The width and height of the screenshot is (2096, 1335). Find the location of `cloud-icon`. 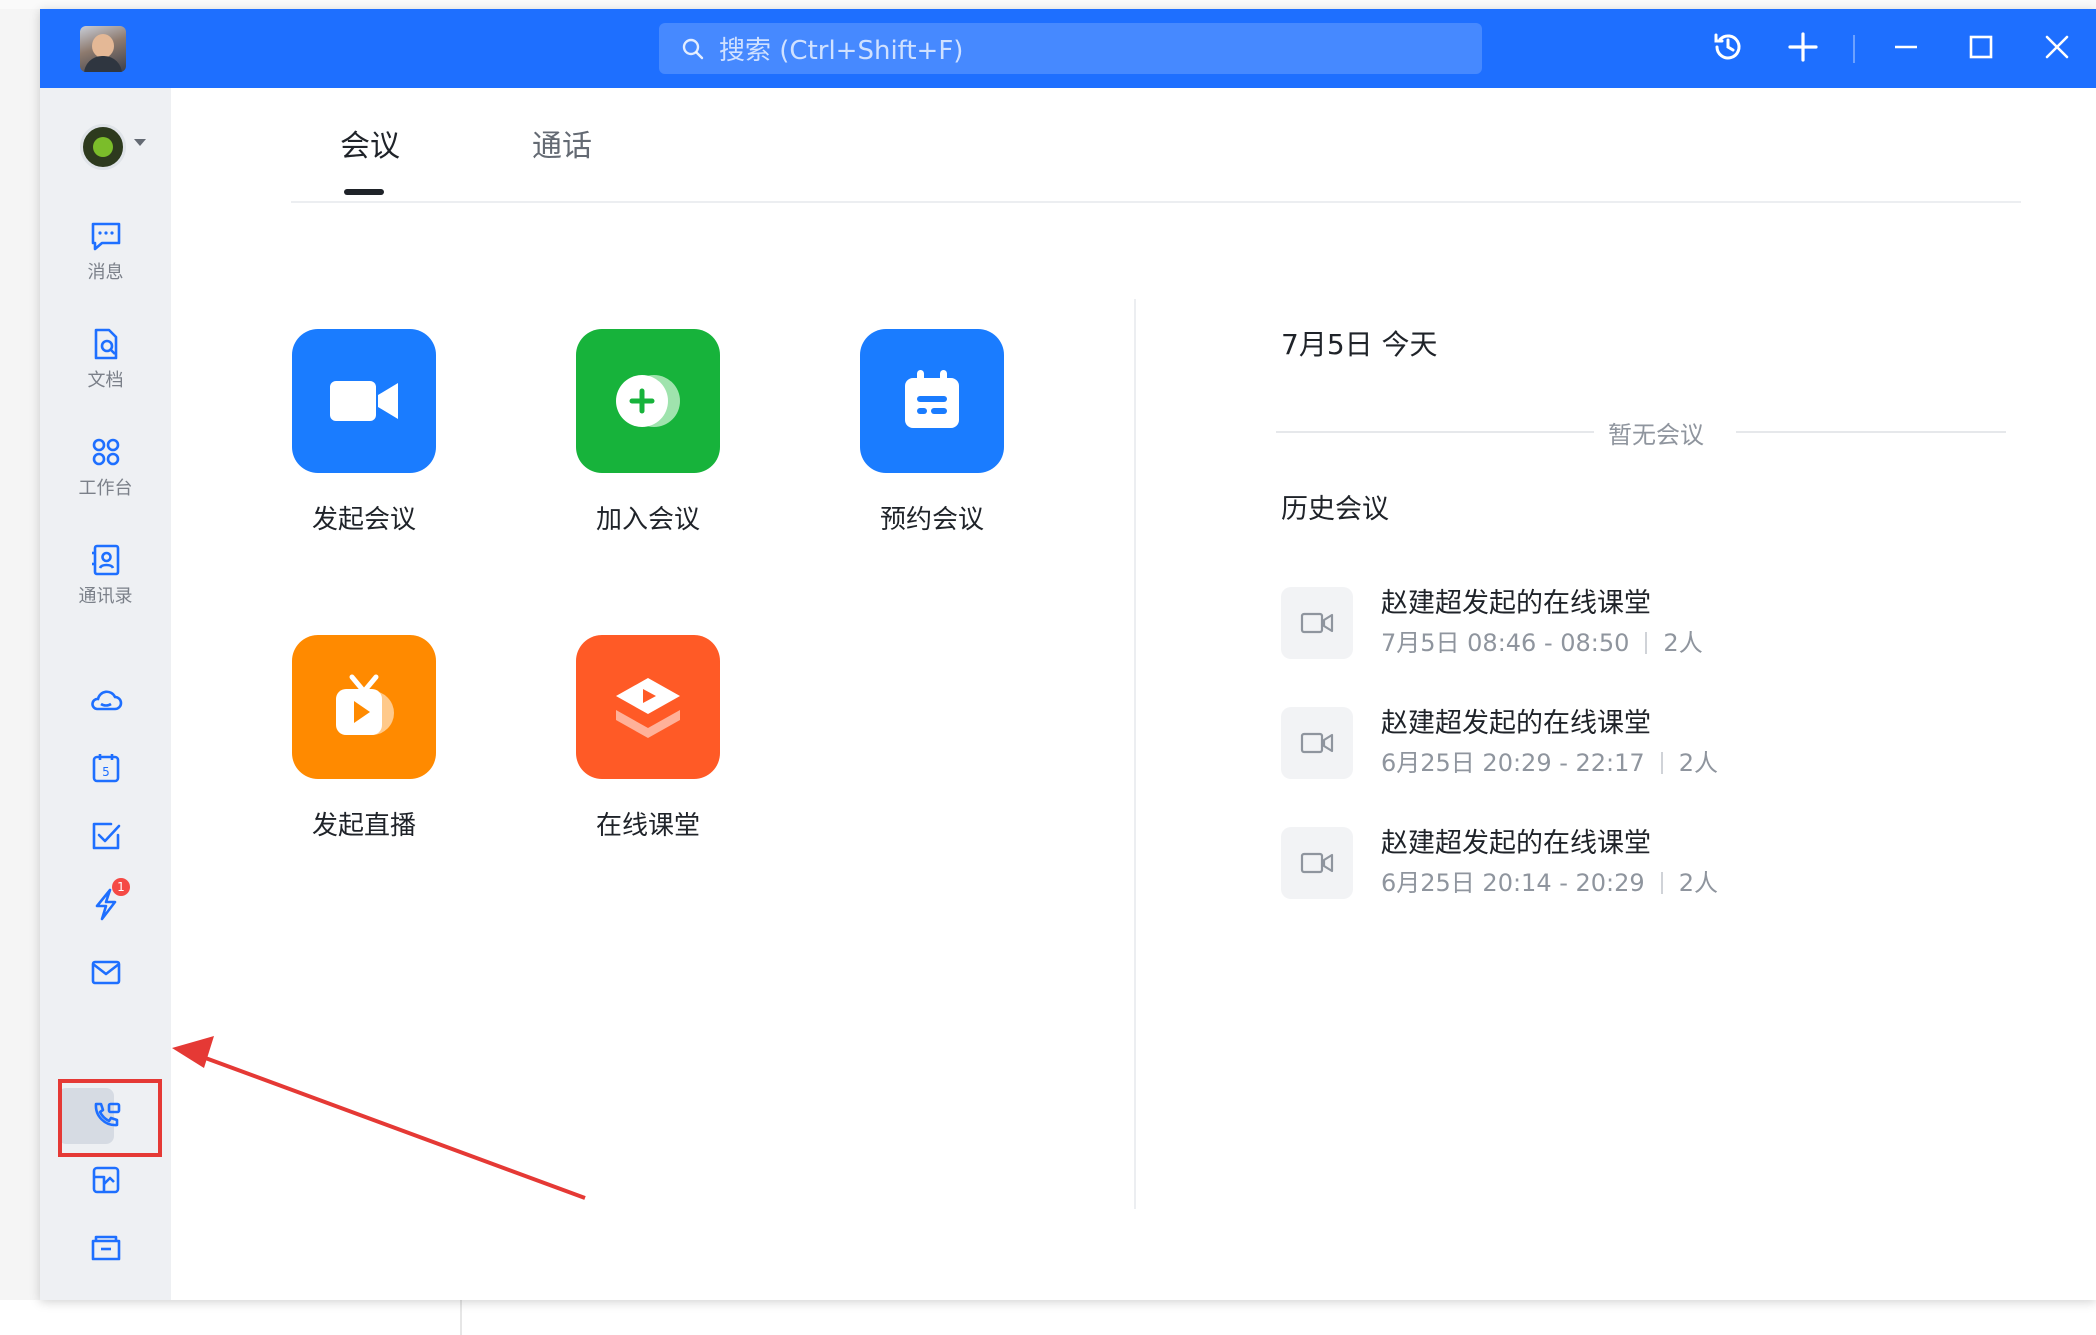

cloud-icon is located at coordinates (106, 700).